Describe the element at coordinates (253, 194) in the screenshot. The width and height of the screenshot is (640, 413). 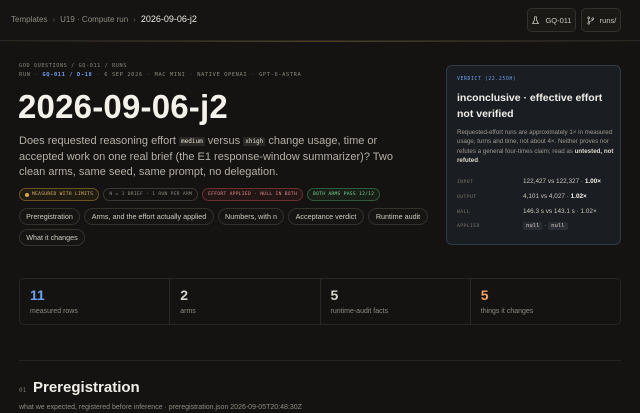
I see `badge-effort-applied: EFFORT APPLIED · NULL IN BOTH` at that location.